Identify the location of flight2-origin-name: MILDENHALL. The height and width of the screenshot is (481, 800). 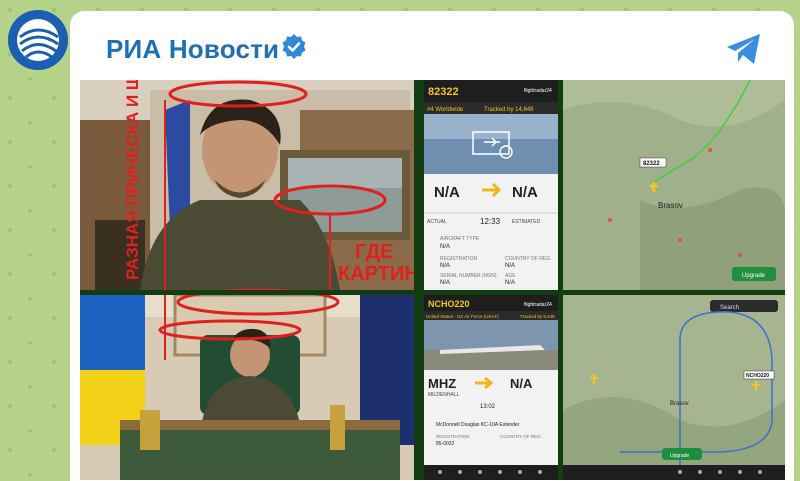
(444, 395).